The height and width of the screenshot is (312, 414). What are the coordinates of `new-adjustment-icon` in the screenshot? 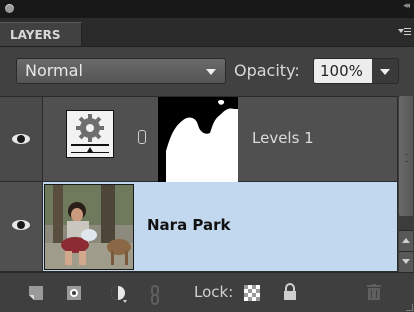 It's located at (119, 296).